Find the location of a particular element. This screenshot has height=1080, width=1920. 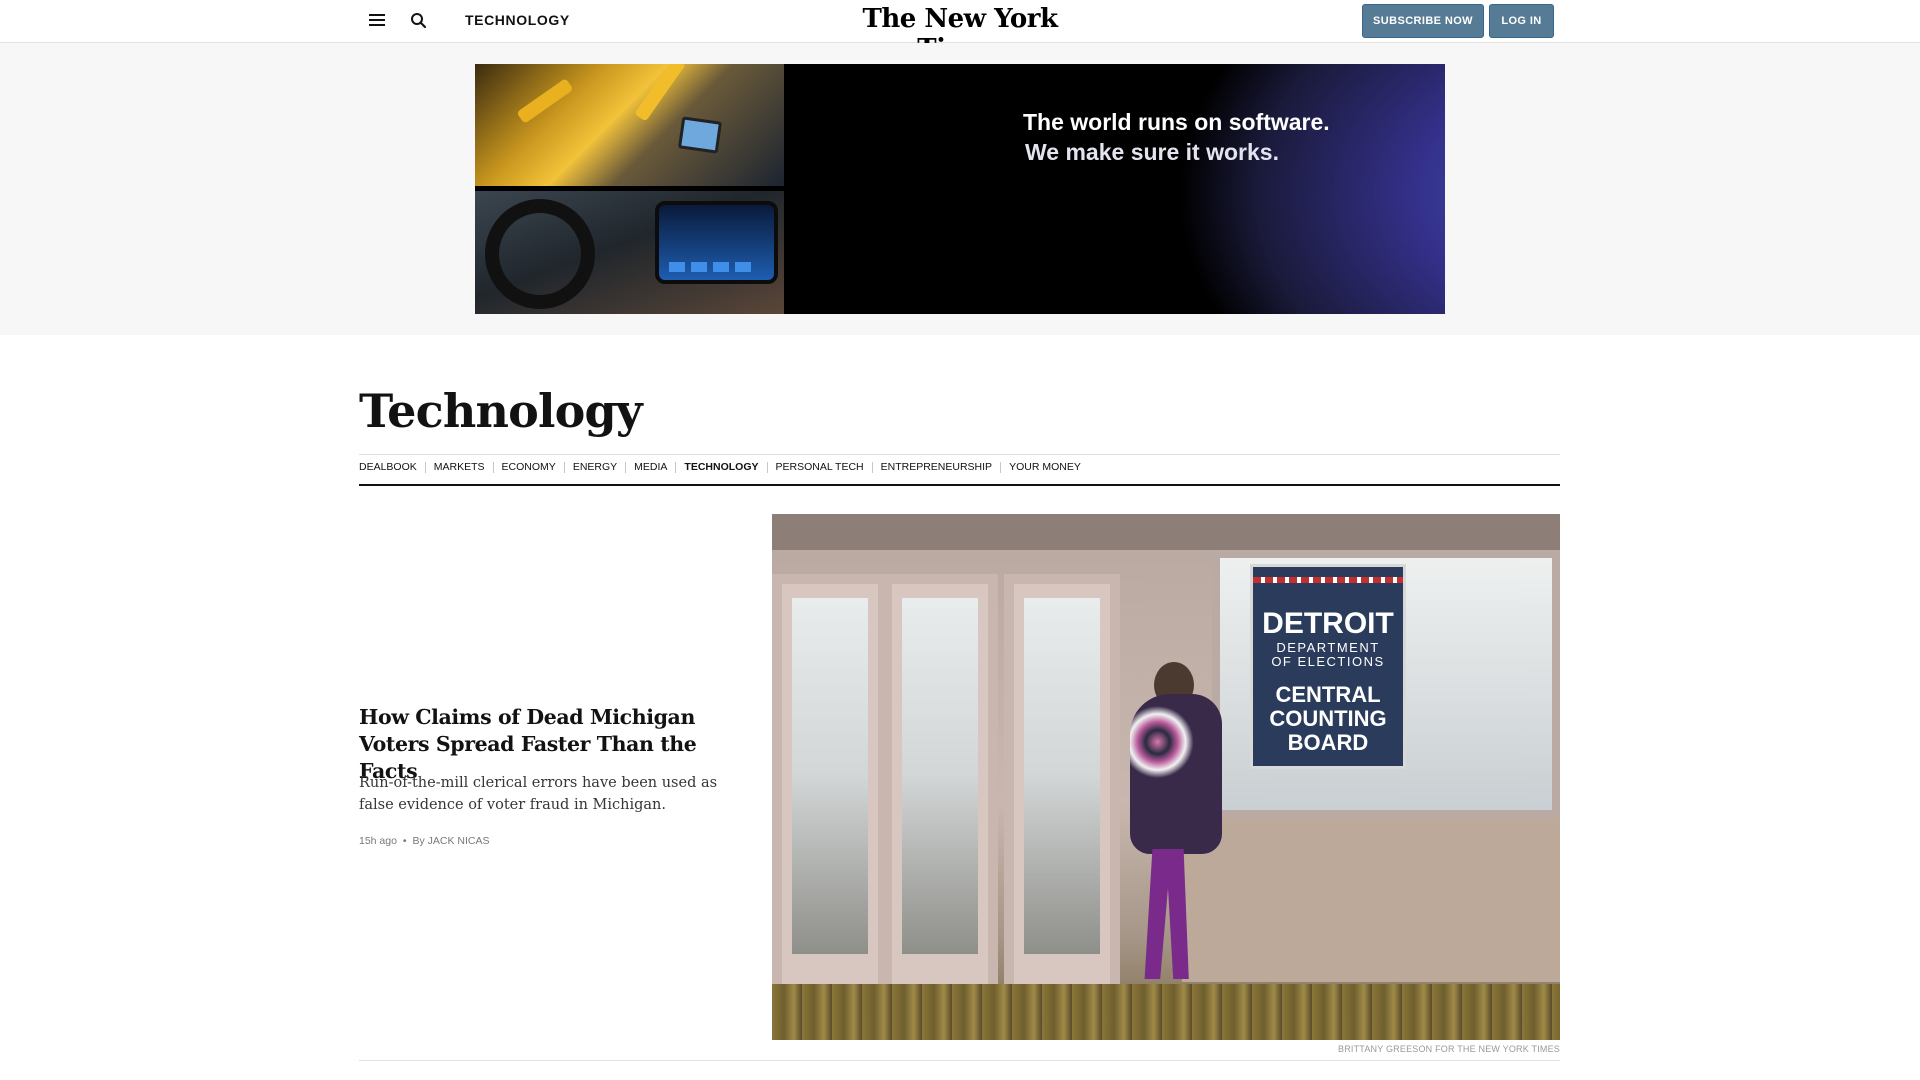

story-timestamp: 15h ago is located at coordinates (378, 841).